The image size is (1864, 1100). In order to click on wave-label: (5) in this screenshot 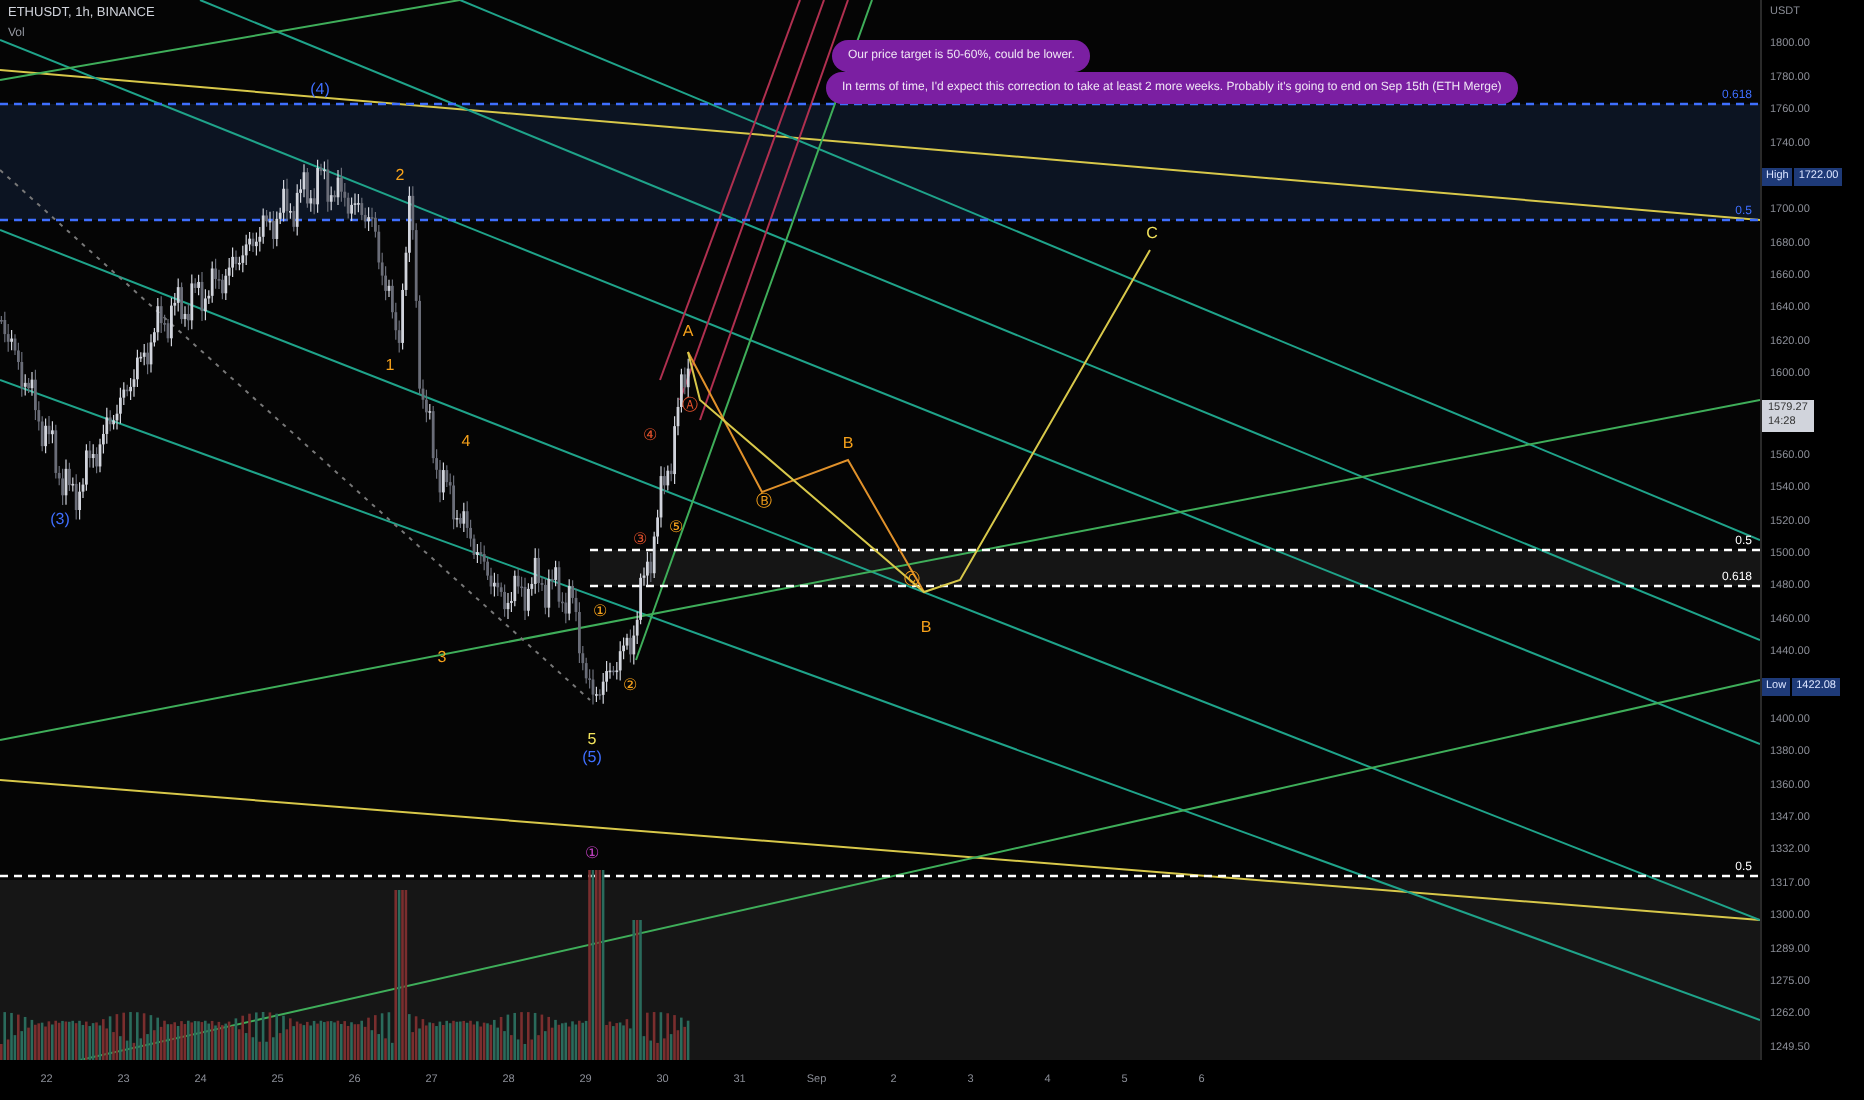, I will do `click(592, 757)`.